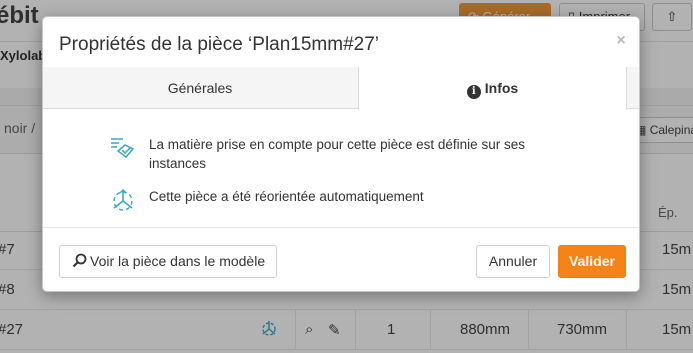 The image size is (693, 353). I want to click on tab-infos-label: Infos, so click(501, 88).